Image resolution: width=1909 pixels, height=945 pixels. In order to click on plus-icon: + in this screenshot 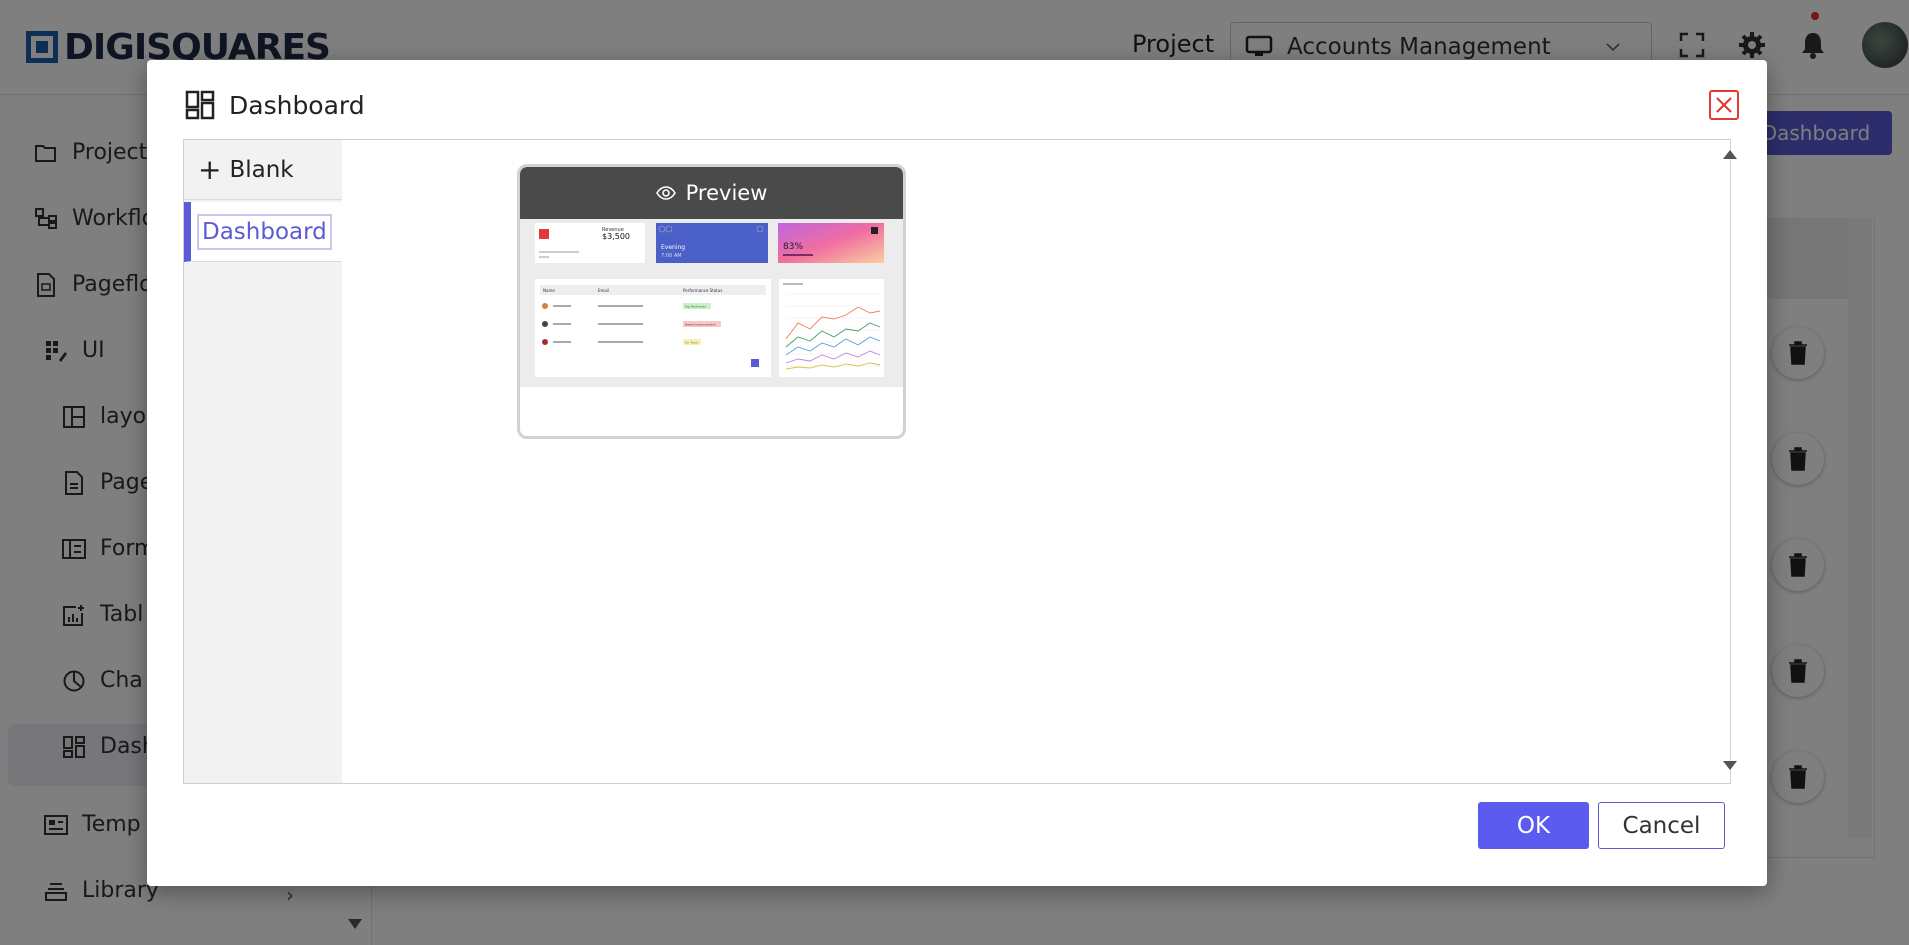, I will do `click(210, 169)`.